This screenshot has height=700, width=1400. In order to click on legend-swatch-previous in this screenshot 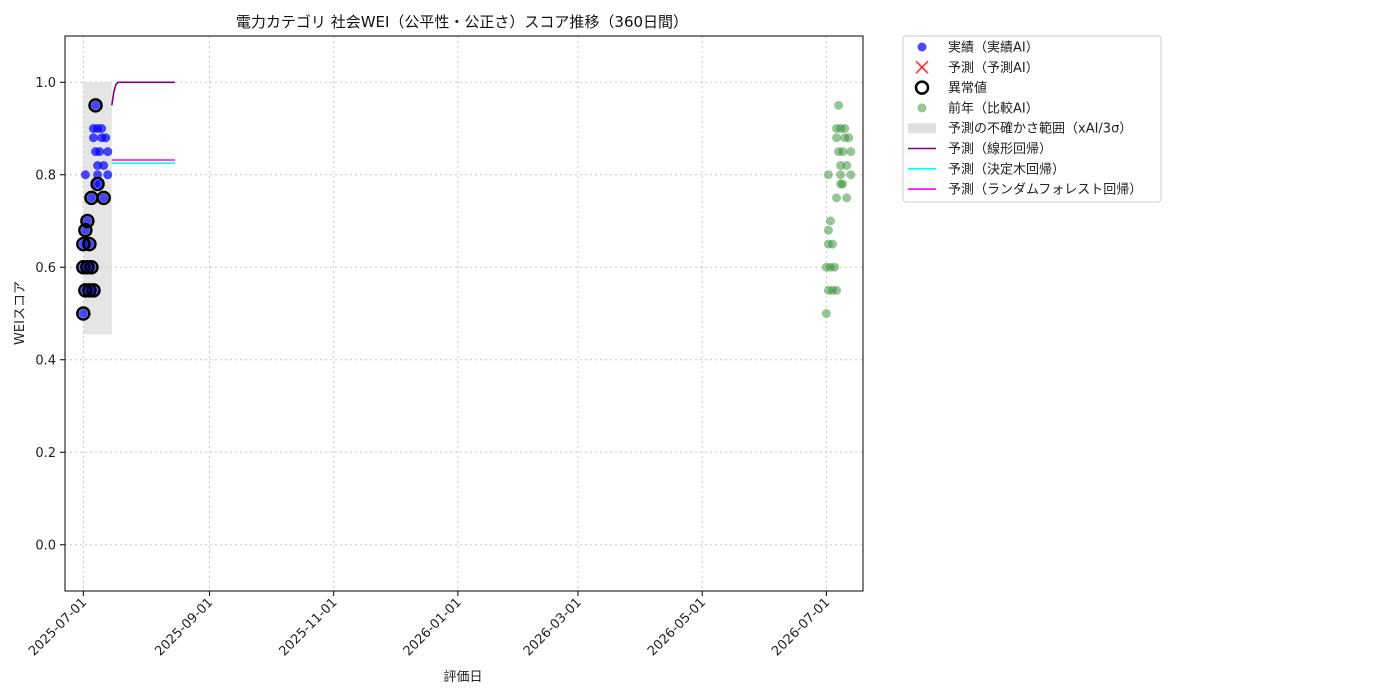, I will do `click(922, 108)`.